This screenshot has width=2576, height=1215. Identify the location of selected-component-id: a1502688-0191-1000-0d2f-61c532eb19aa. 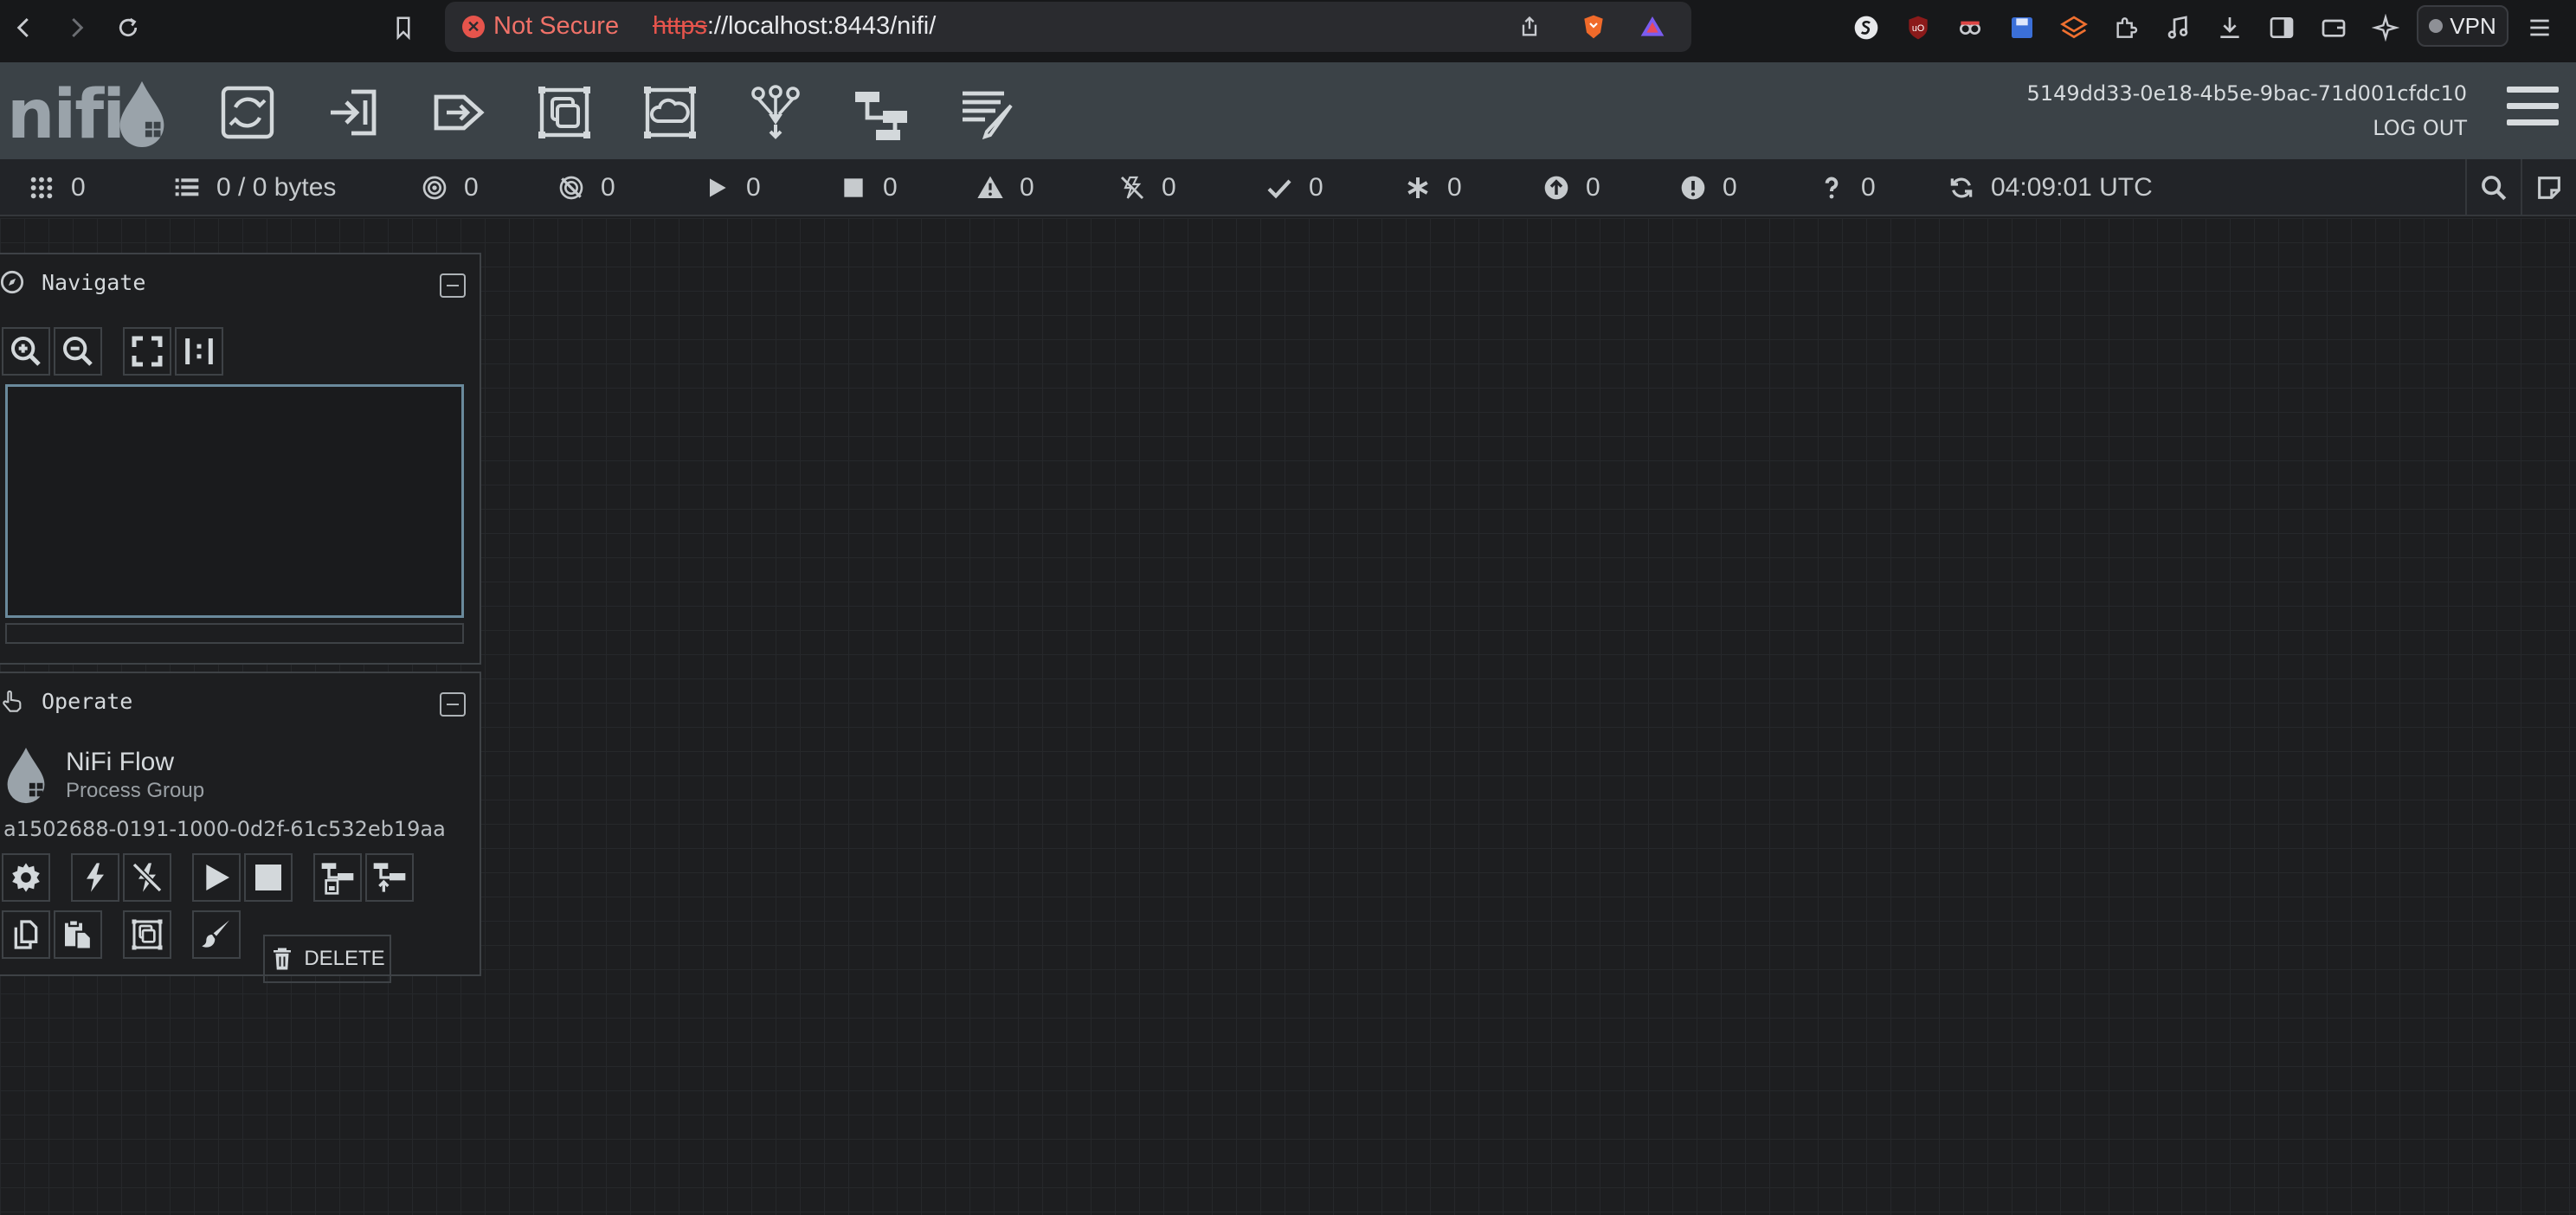
(224, 829).